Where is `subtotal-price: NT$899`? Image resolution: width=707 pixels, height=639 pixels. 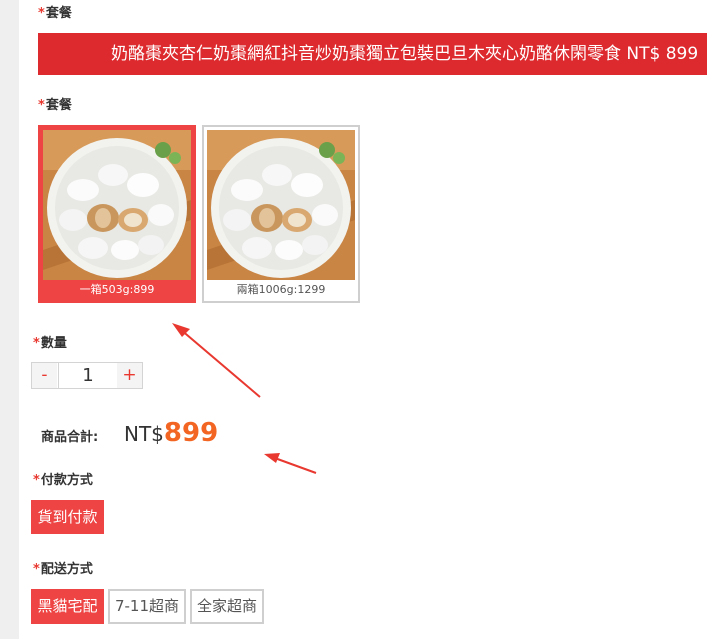 subtotal-price: NT$899 is located at coordinates (171, 433).